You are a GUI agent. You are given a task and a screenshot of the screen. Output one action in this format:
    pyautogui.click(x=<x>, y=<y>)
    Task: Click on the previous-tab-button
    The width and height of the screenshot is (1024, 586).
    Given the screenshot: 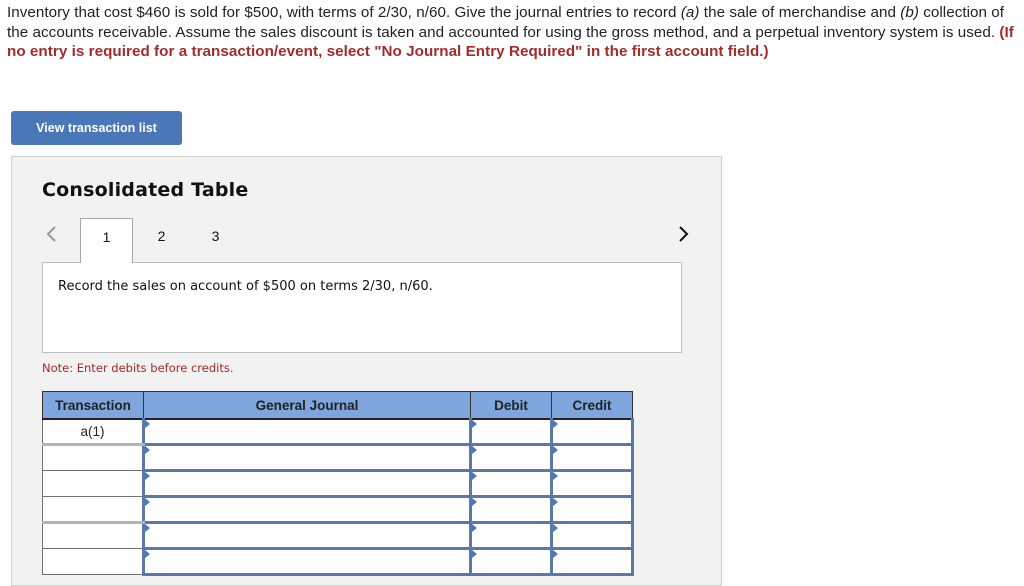 What is the action you would take?
    pyautogui.click(x=51, y=234)
    